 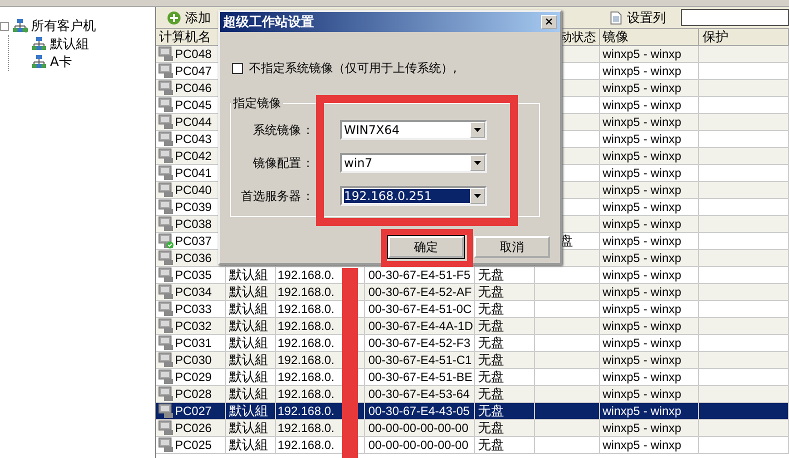 What do you see at coordinates (193, 156) in the screenshot?
I see `table-cell: PC042` at bounding box center [193, 156].